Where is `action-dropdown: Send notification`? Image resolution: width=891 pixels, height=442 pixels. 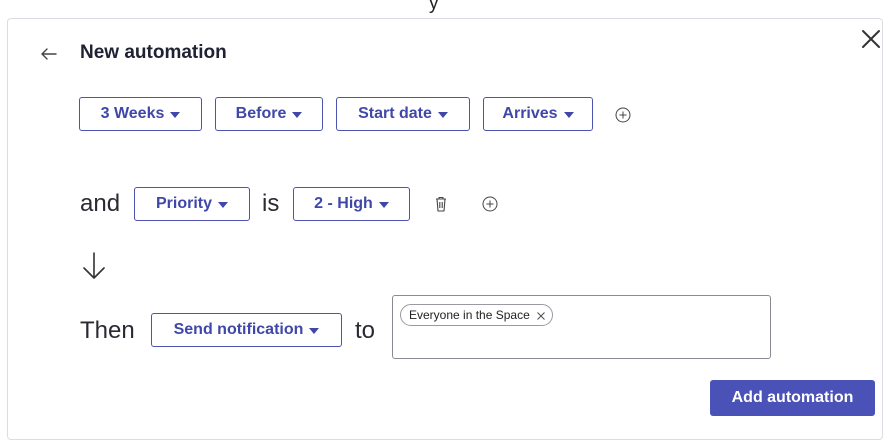 action-dropdown: Send notification is located at coordinates (246, 330).